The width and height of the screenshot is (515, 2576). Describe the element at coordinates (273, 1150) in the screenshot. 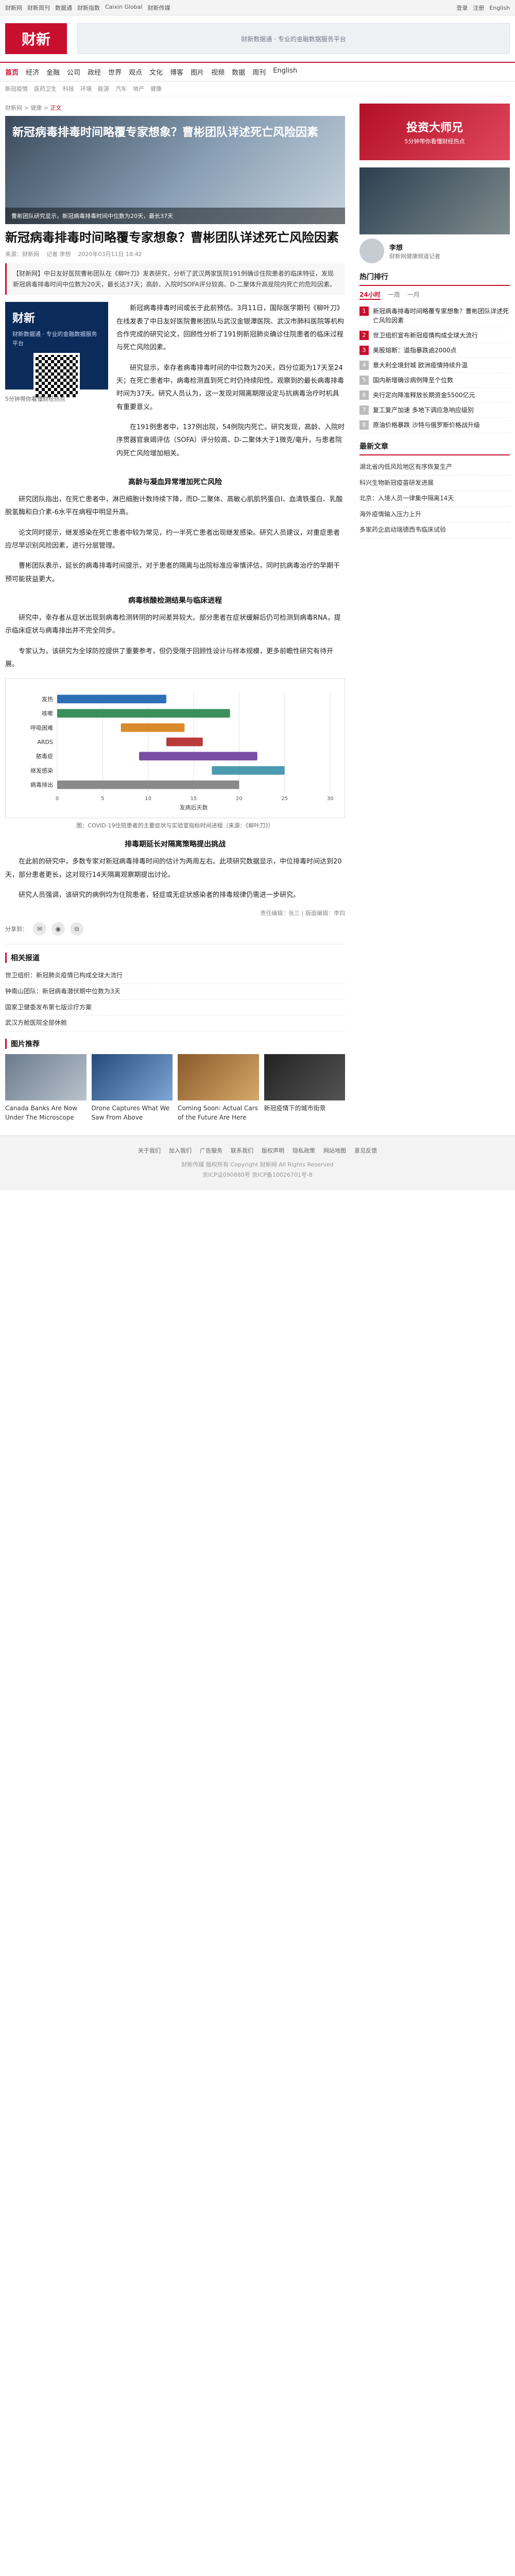

I see `footer-link: 版权声明` at that location.